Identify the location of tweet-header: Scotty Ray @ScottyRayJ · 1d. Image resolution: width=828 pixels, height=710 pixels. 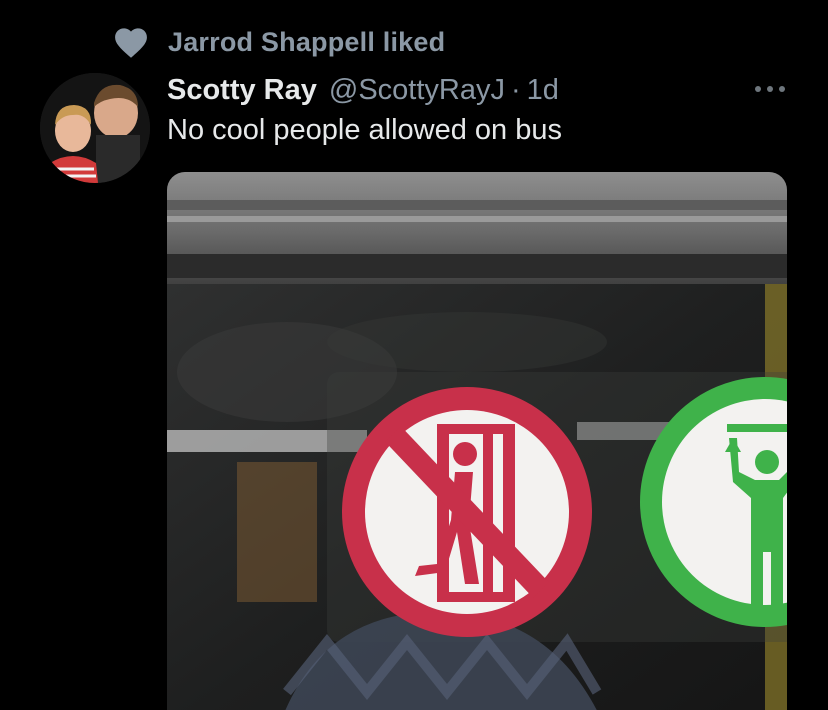
(363, 90).